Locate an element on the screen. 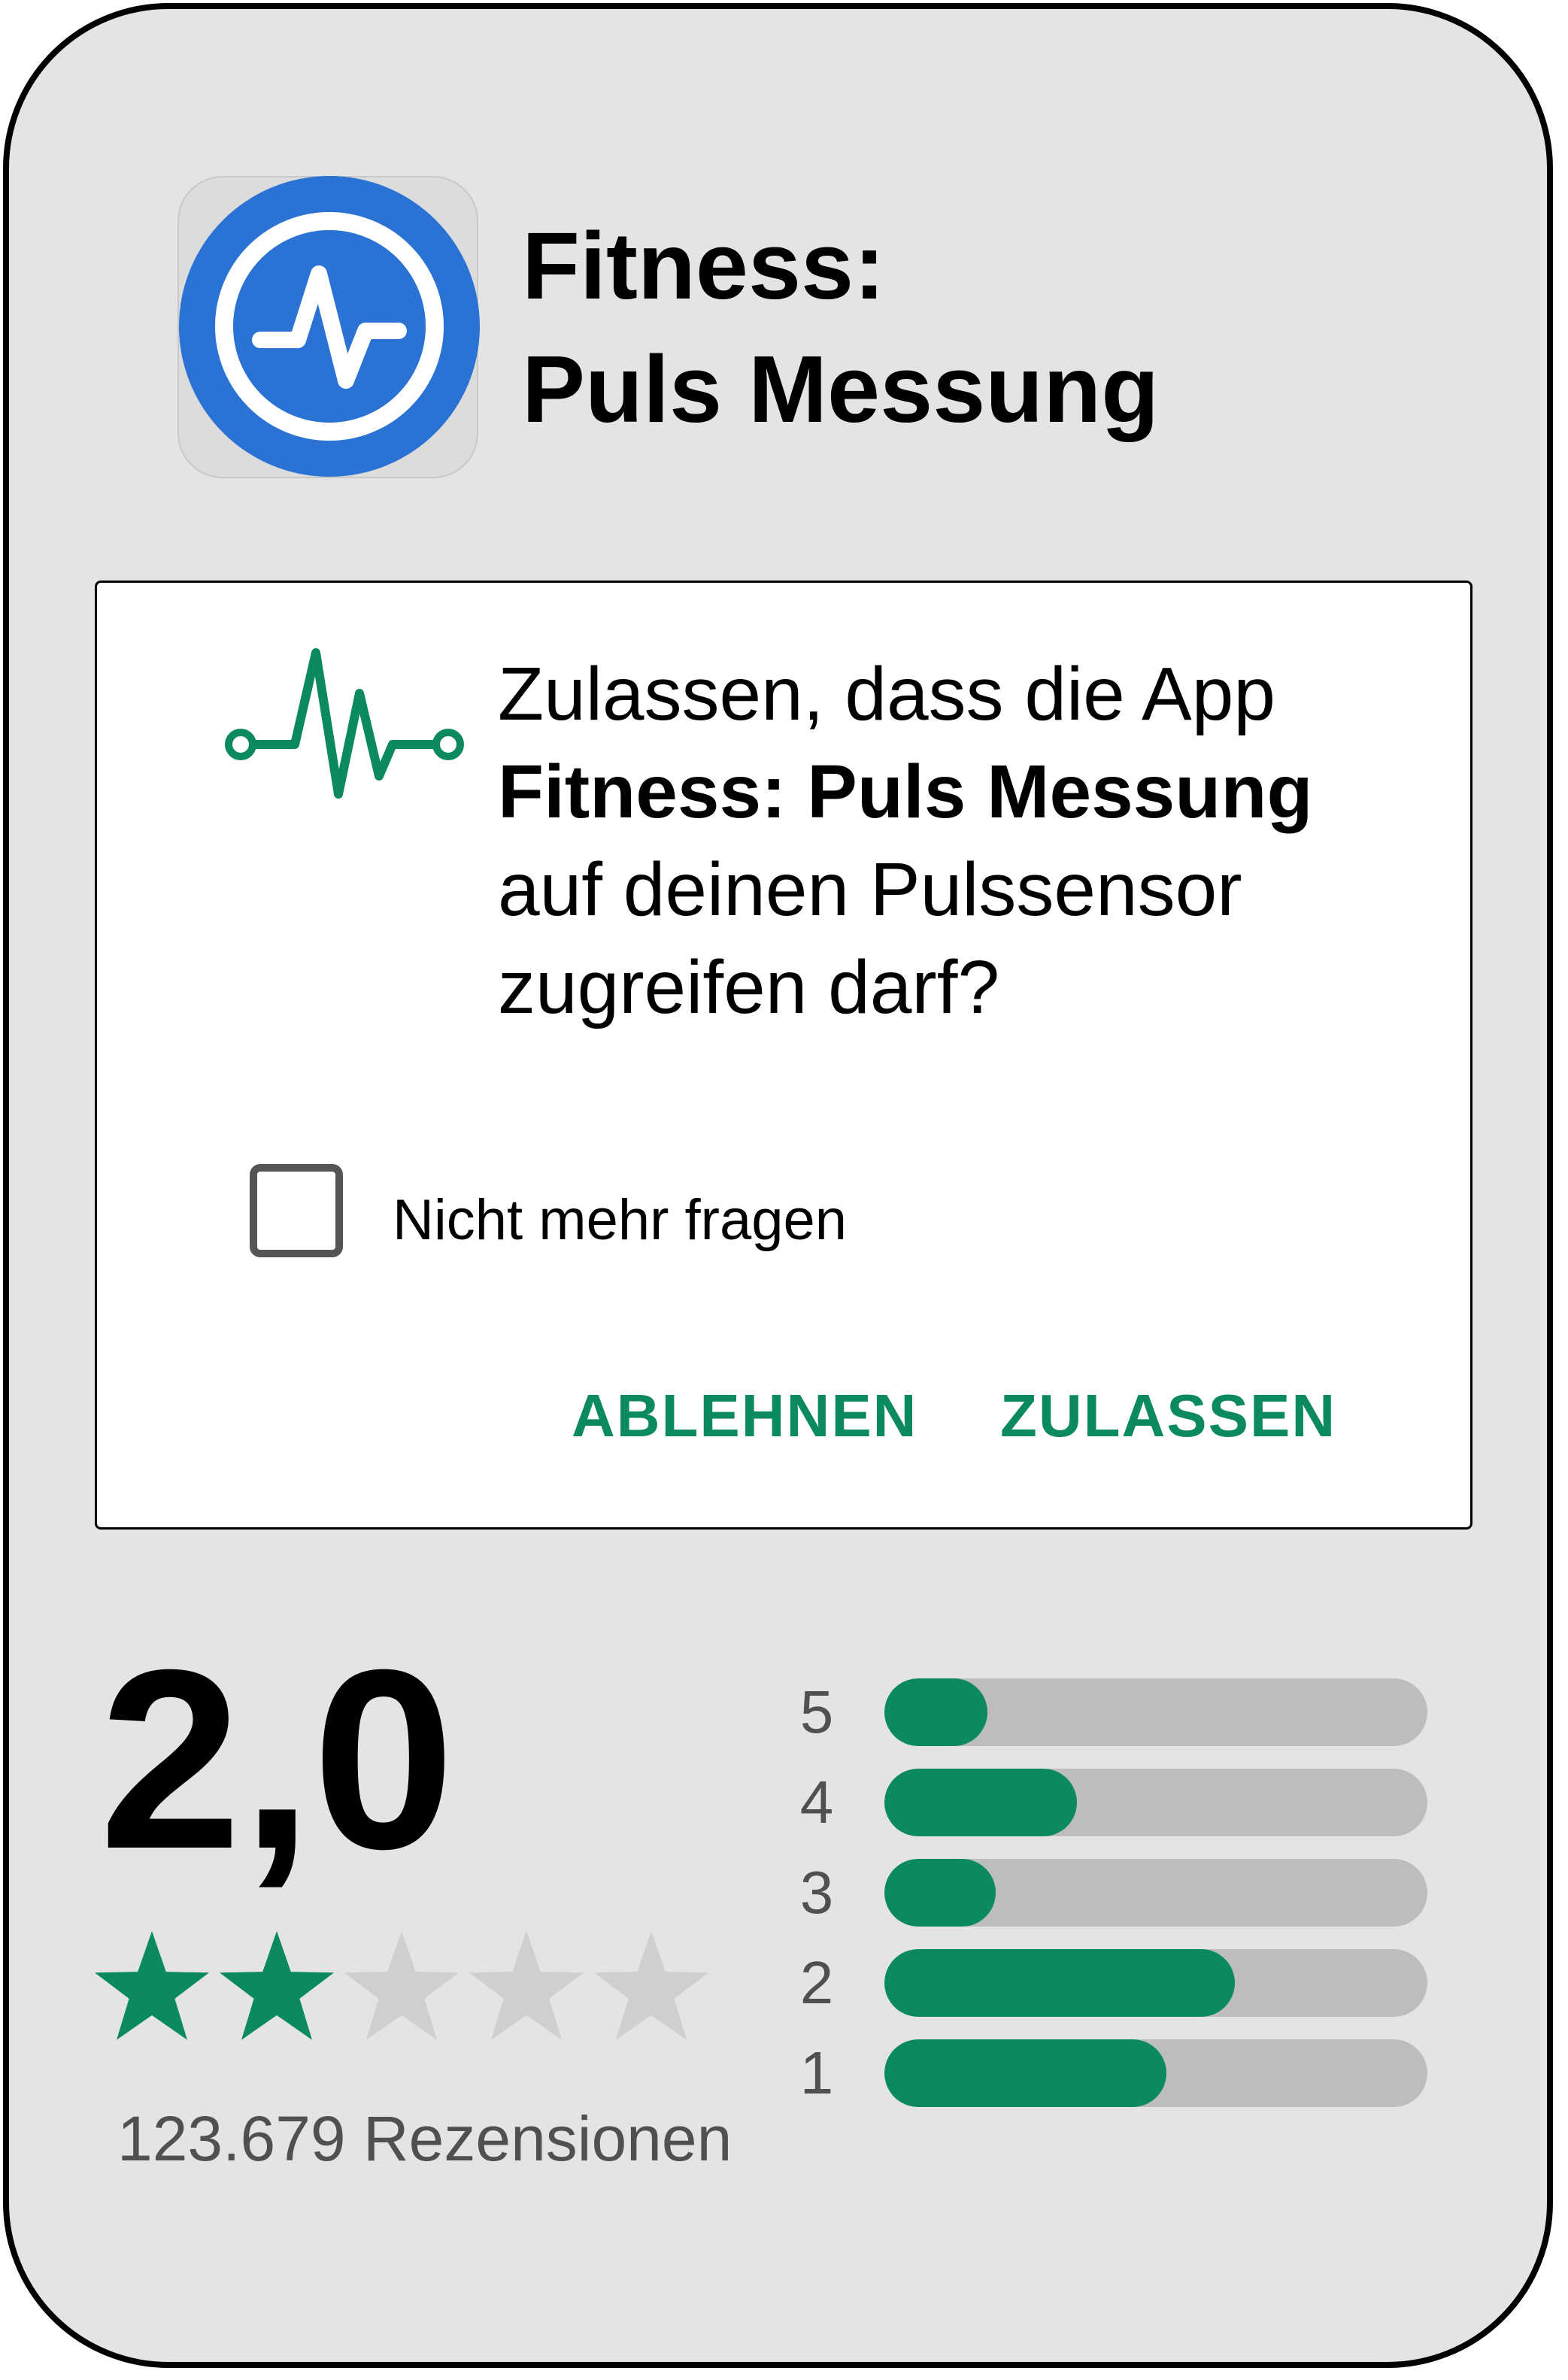 Image resolution: width=1568 pixels, height=2380 pixels. app-title-line1: Fitness: is located at coordinates (704, 266).